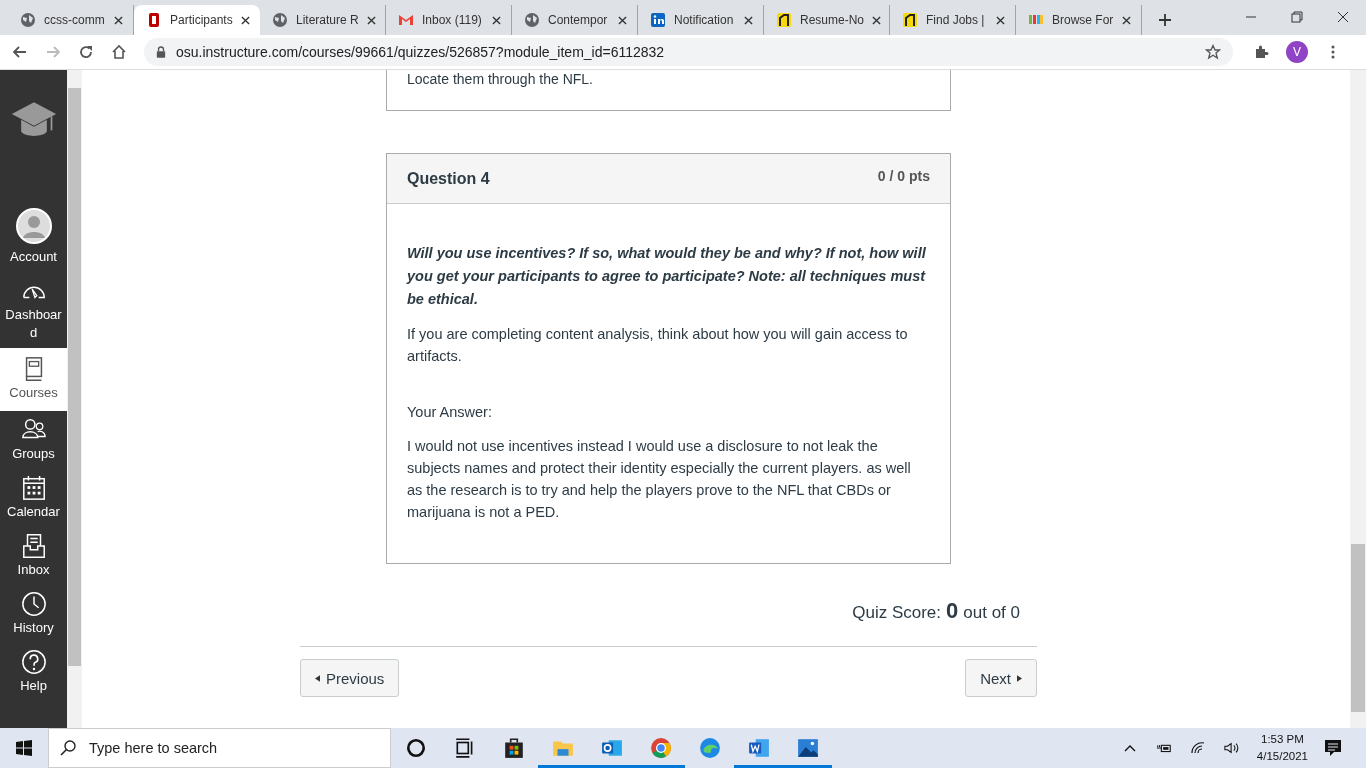 This screenshot has height=768, width=1366. I want to click on help-icon, so click(33, 662).